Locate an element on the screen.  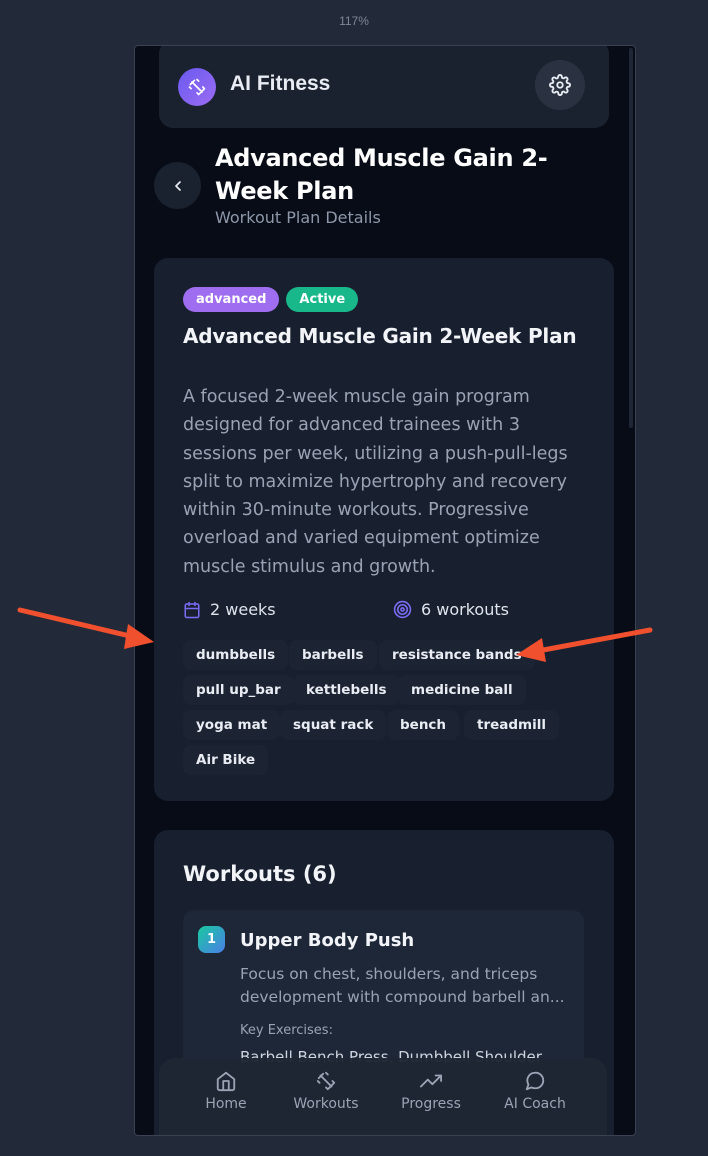
nav-label: Progress is located at coordinates (431, 1104).